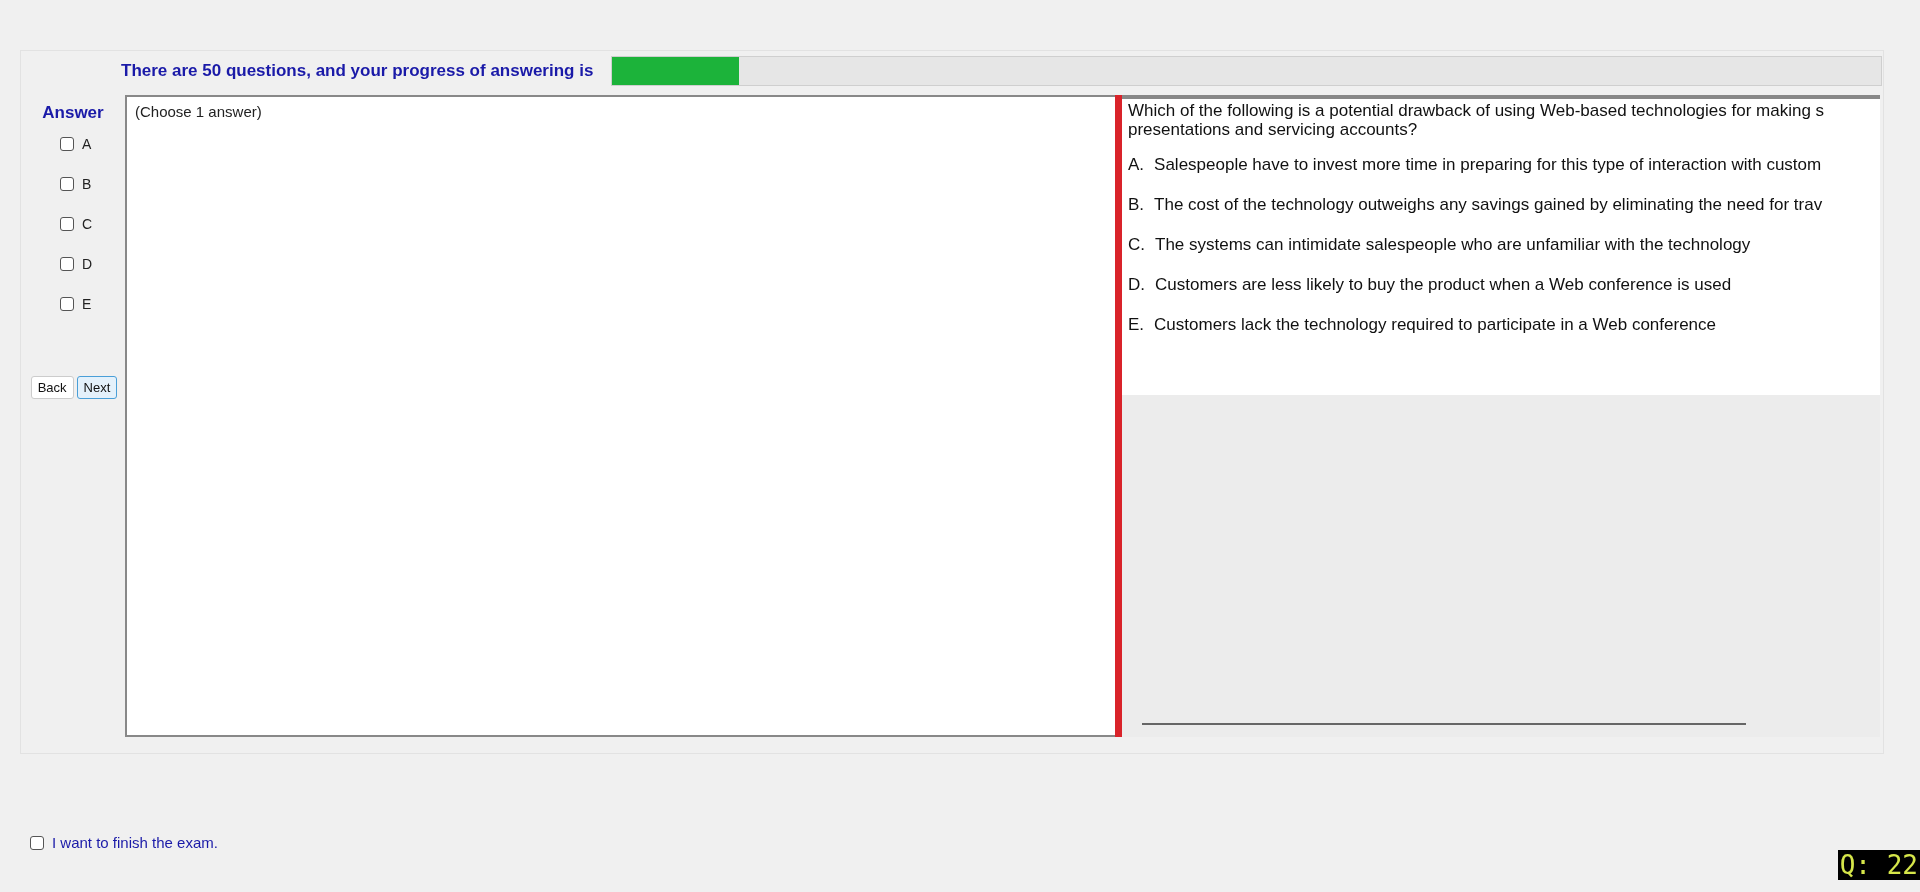 Image resolution: width=1920 pixels, height=892 pixels. What do you see at coordinates (198, 111) in the screenshot?
I see `answer-hint: (Choose 1 answer)` at bounding box center [198, 111].